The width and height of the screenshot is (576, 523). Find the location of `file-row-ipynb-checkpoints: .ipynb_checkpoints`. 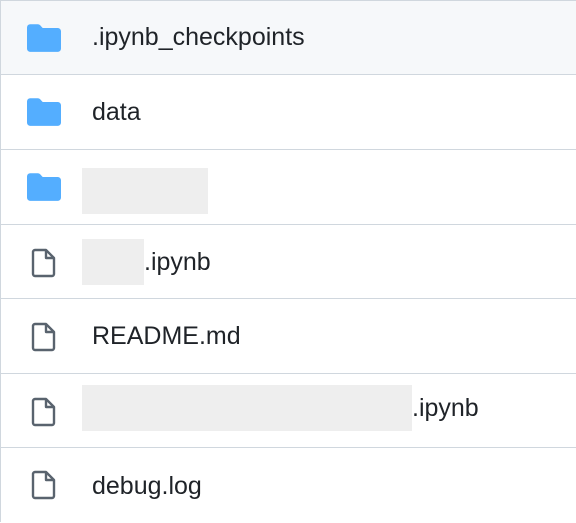

file-row-ipynb-checkpoints: .ipynb_checkpoints is located at coordinates (288, 38).